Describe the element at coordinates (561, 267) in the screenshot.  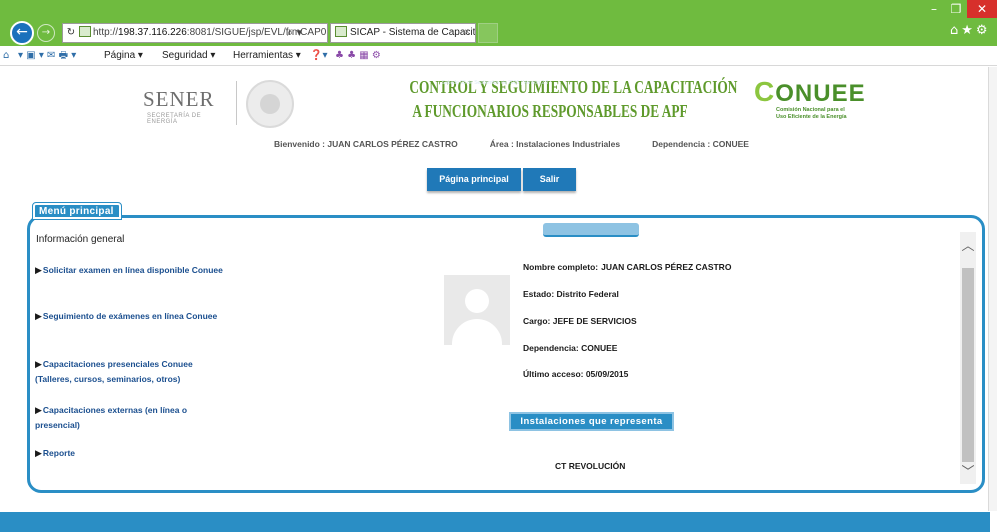
I see `profile-name-label: Nombre completo:` at that location.